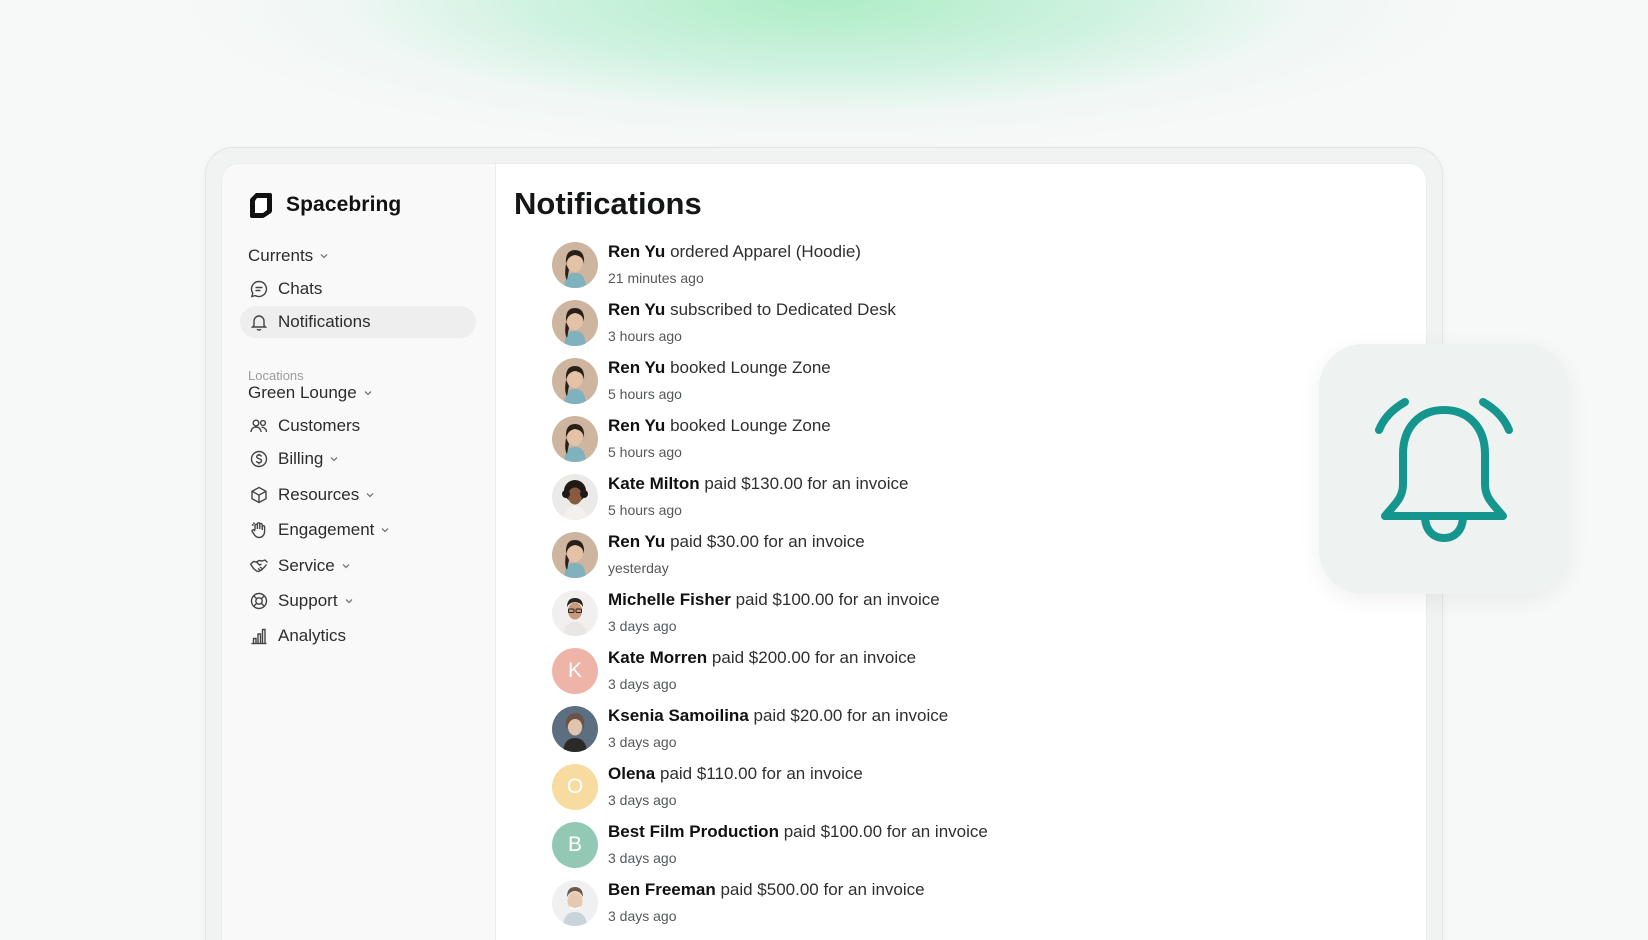  What do you see at coordinates (851, 715) in the screenshot?
I see `notification-action: paid $20.00 for an invoice` at bounding box center [851, 715].